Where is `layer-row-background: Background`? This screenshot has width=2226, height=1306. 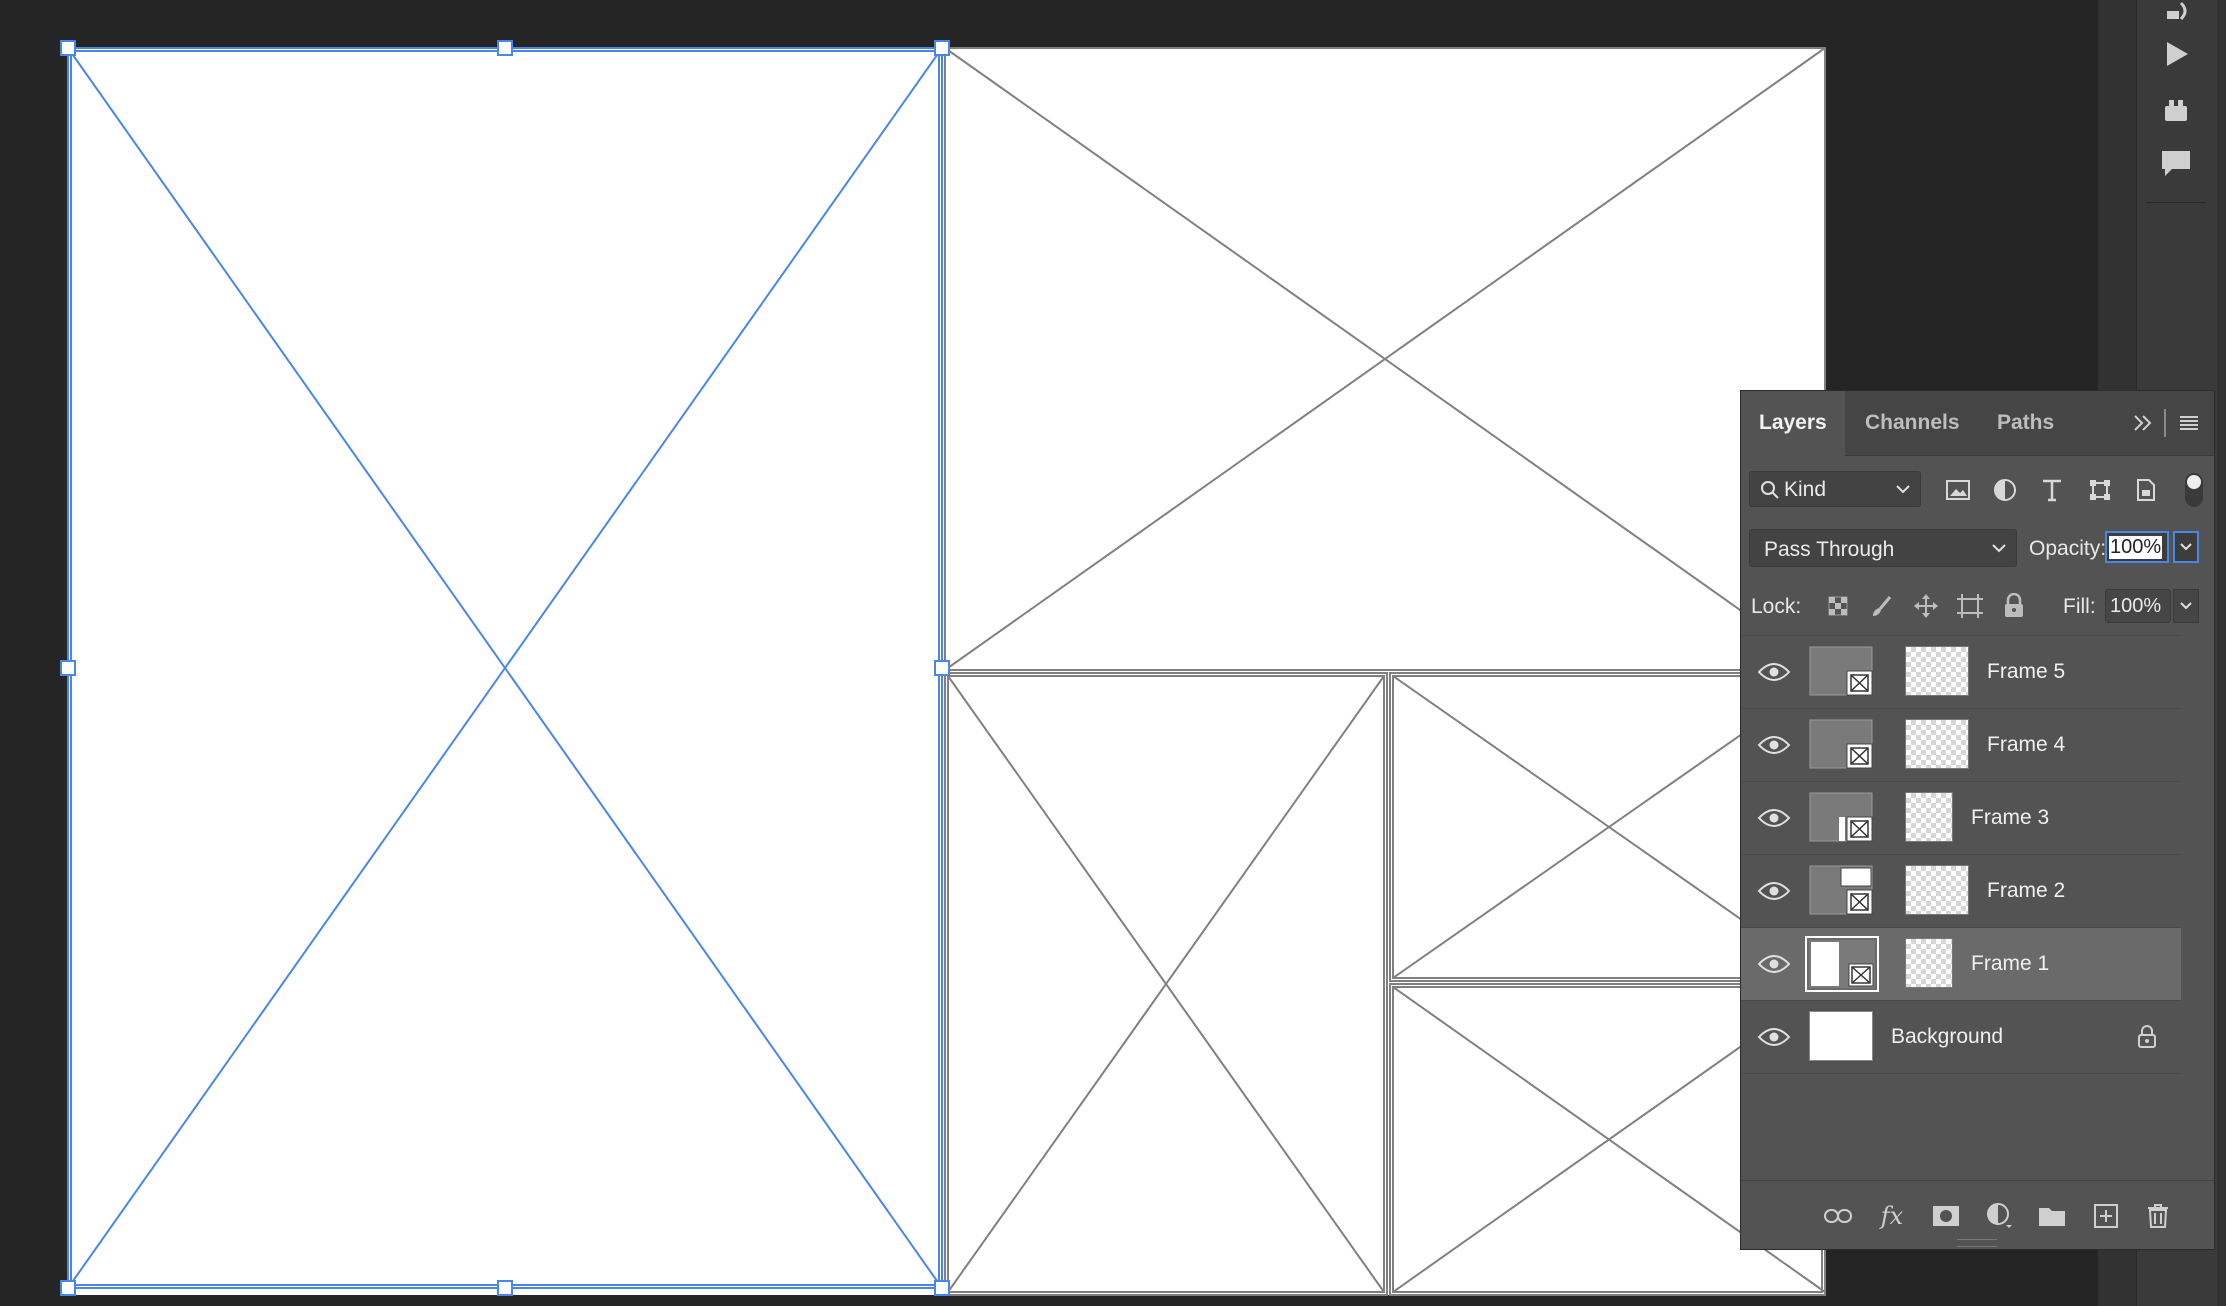 layer-row-background: Background is located at coordinates (1961, 1037).